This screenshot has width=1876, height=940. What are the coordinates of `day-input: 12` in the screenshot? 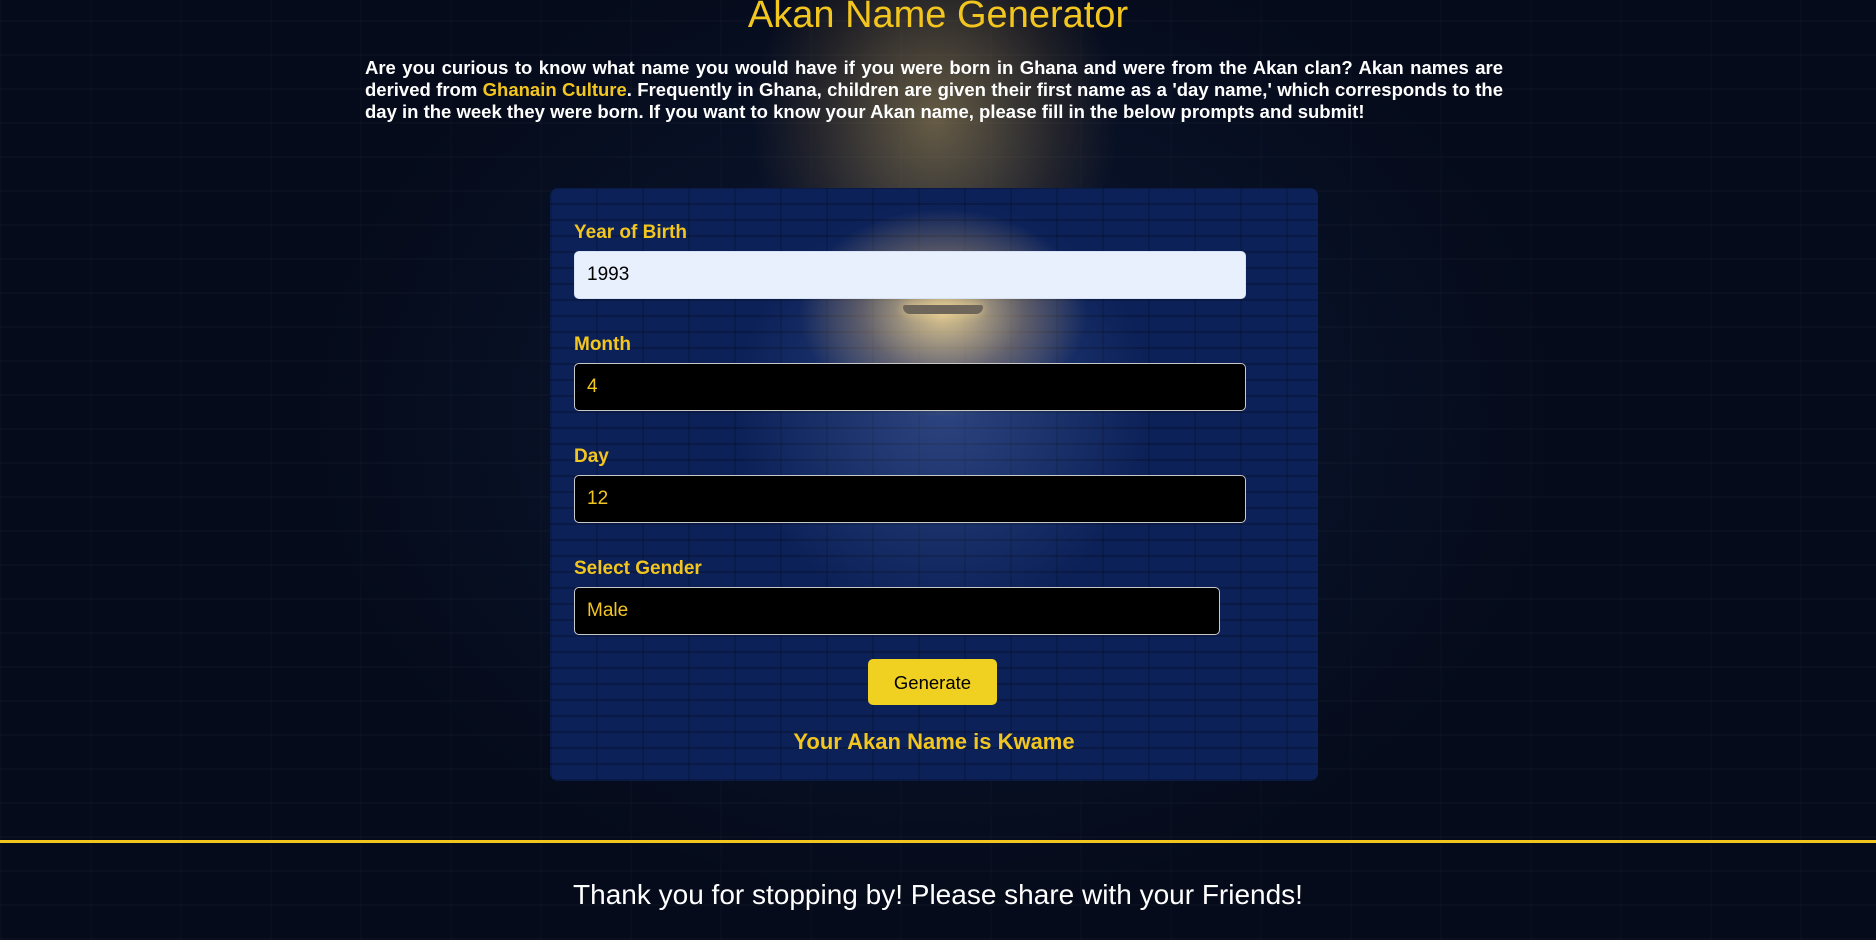 It's located at (910, 499).